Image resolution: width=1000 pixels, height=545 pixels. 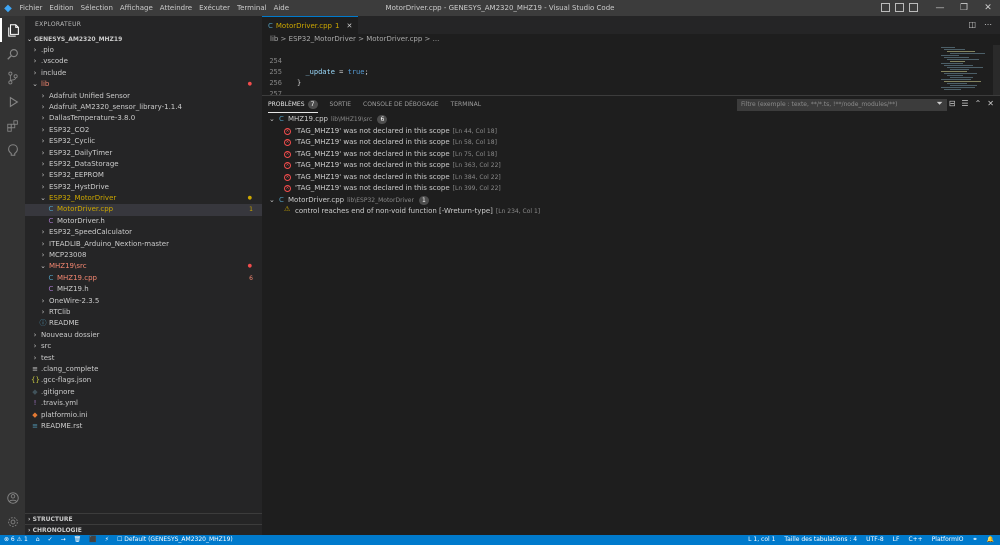 I want to click on source-control-icon, so click(x=12, y=78).